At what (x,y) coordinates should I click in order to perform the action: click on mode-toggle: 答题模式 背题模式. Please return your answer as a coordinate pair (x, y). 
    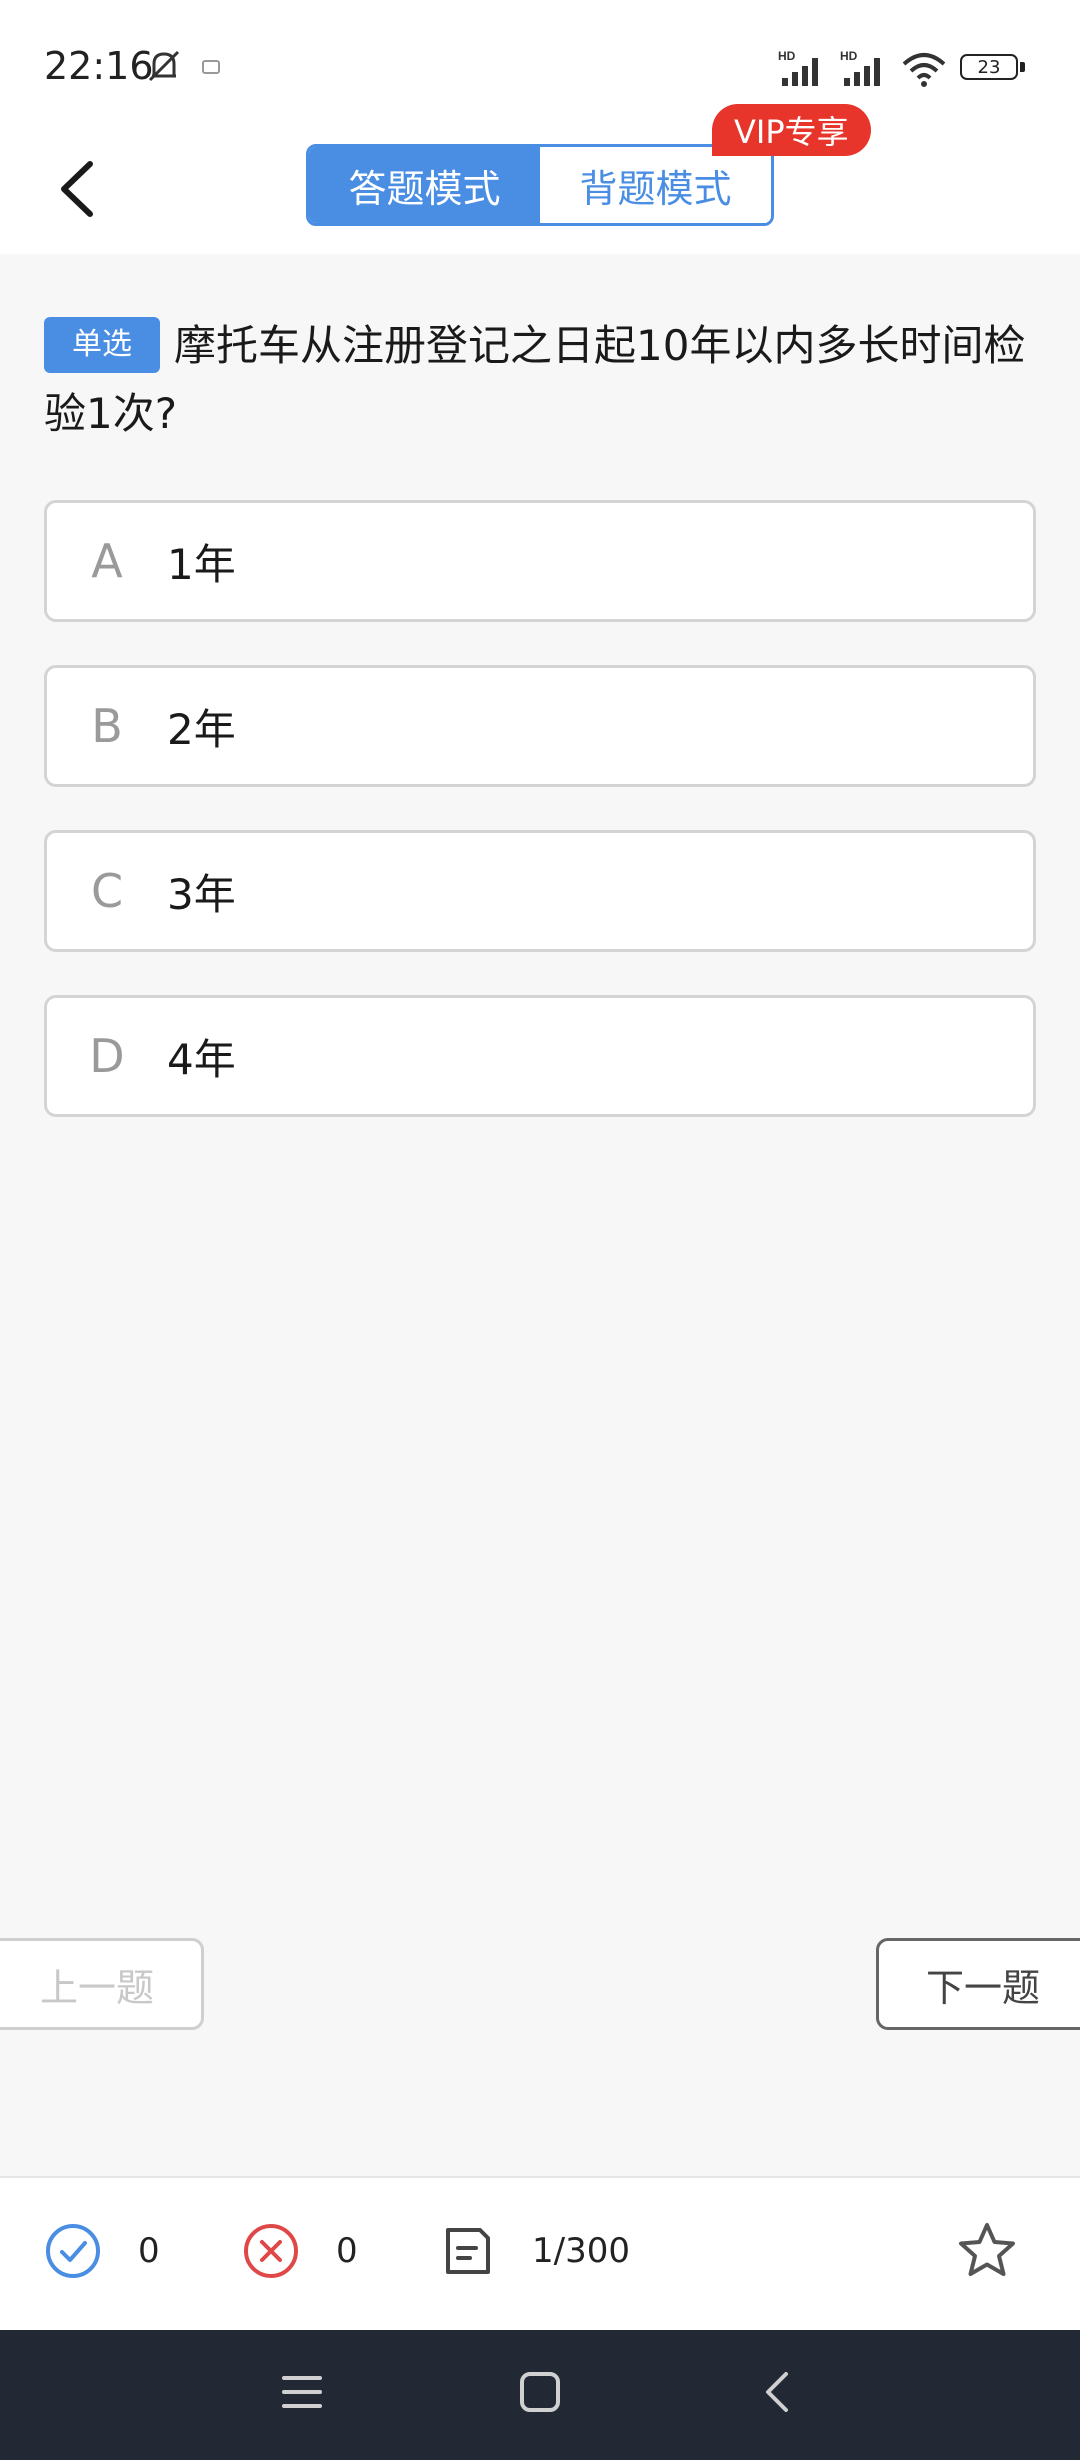
    Looking at the image, I should click on (540, 185).